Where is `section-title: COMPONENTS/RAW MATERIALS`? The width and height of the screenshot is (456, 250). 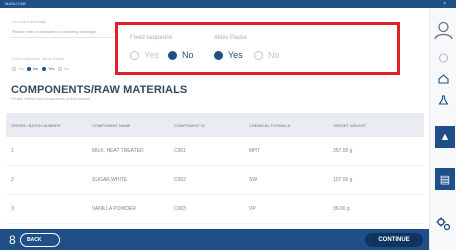
section-title: COMPONENTS/RAW MATERIALS is located at coordinates (99, 90).